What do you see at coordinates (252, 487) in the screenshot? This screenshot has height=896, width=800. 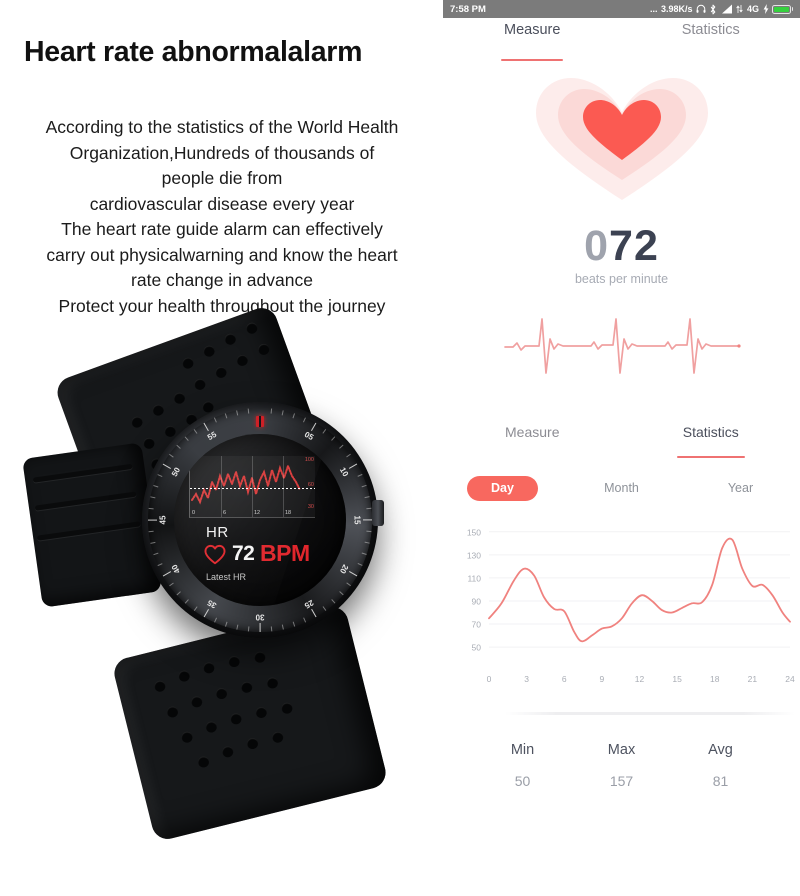 I see `watch-mini-chart: 0 6 12 18 100 60 30` at bounding box center [252, 487].